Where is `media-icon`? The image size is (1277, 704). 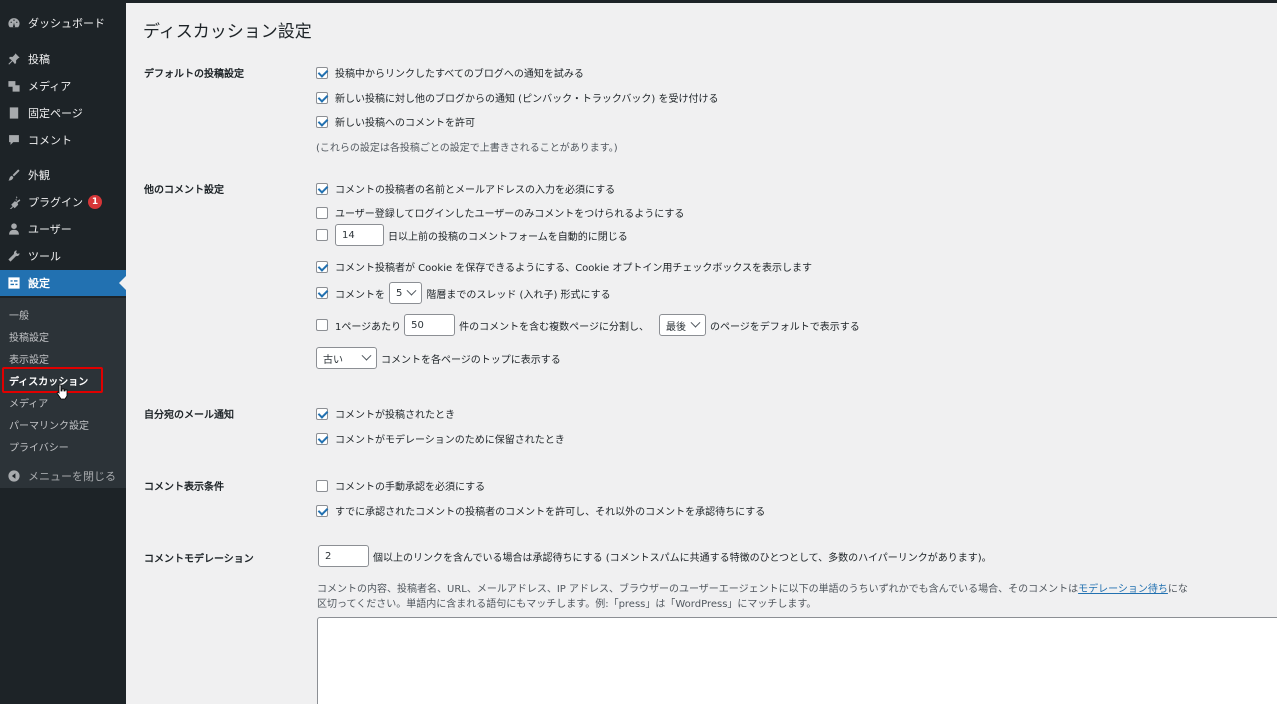
media-icon is located at coordinates (14, 86).